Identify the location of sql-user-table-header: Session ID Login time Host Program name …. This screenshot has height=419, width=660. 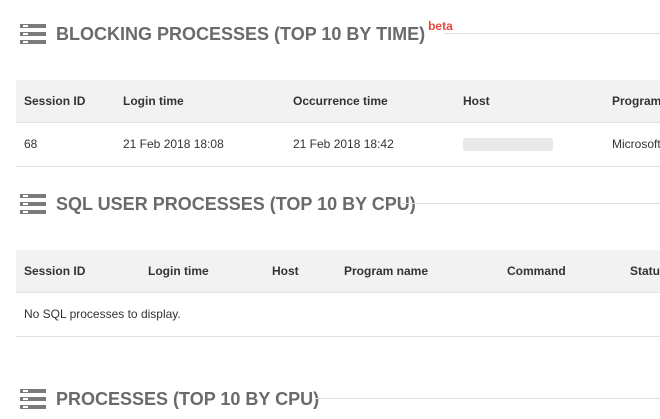
(338, 271).